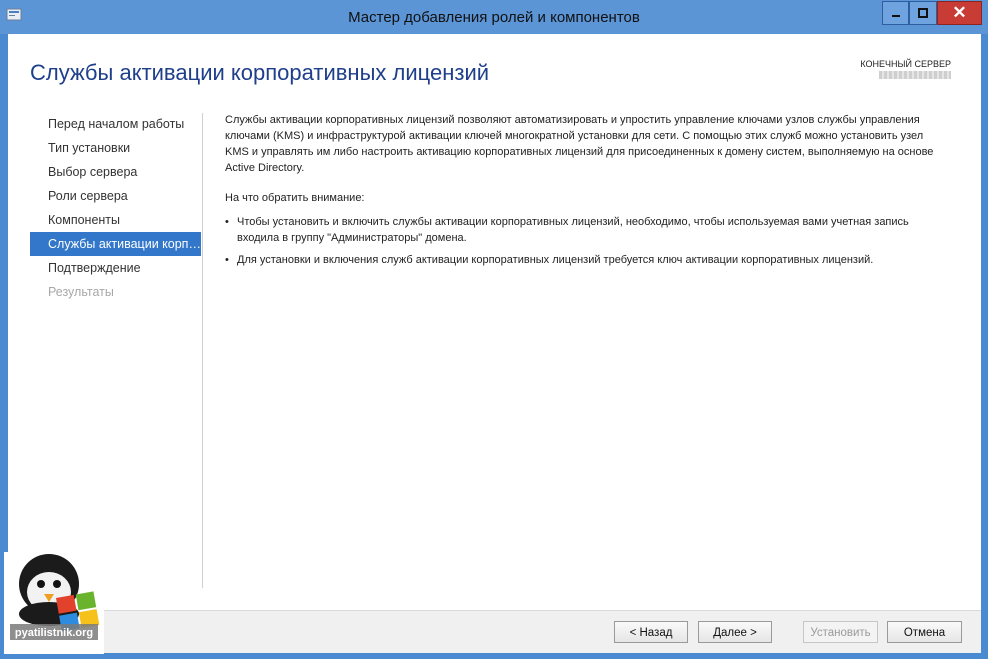  What do you see at coordinates (115, 220) in the screenshot?
I see `nav-item-features: Компоненты` at bounding box center [115, 220].